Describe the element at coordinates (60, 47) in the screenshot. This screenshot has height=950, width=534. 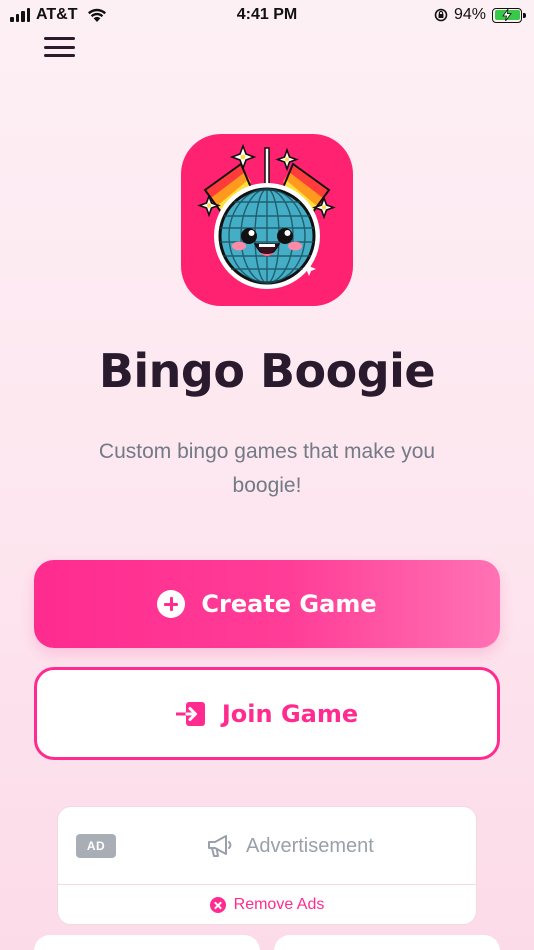
I see `hamburger-menu-icon` at that location.